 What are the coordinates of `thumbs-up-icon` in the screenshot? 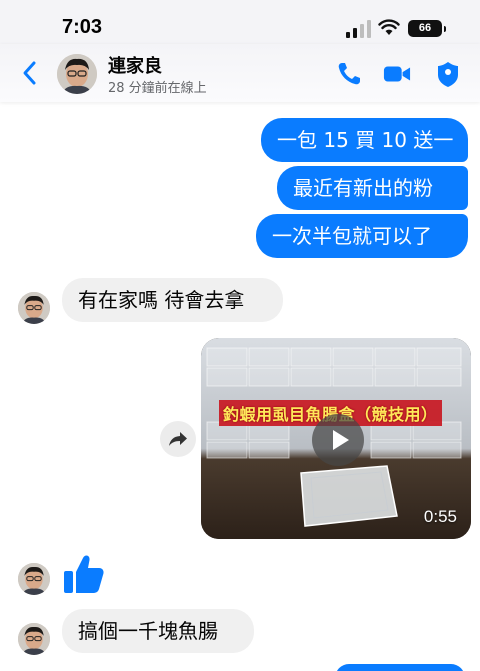 It's located at (84, 574).